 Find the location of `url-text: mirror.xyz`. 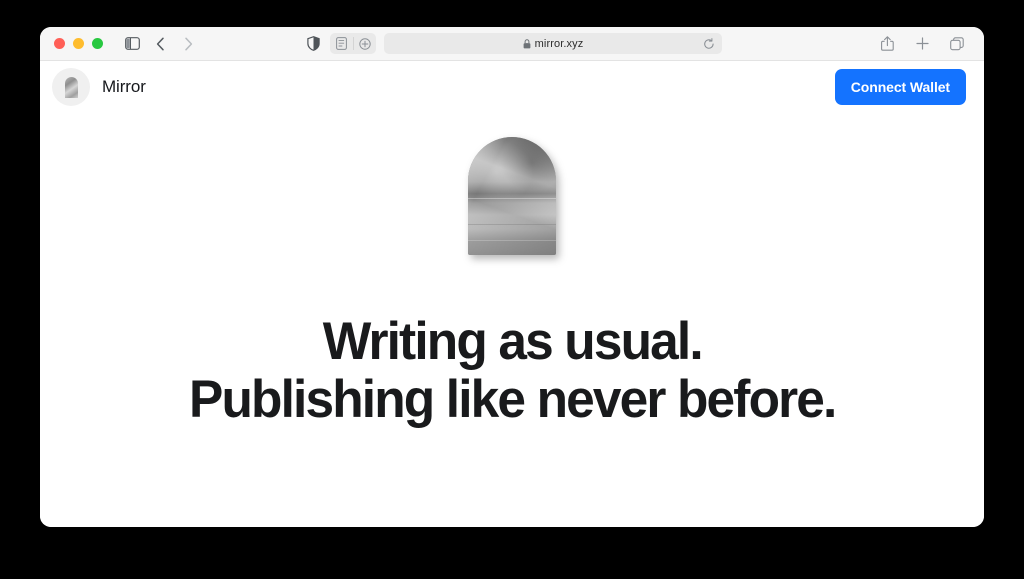

url-text: mirror.xyz is located at coordinates (559, 43).